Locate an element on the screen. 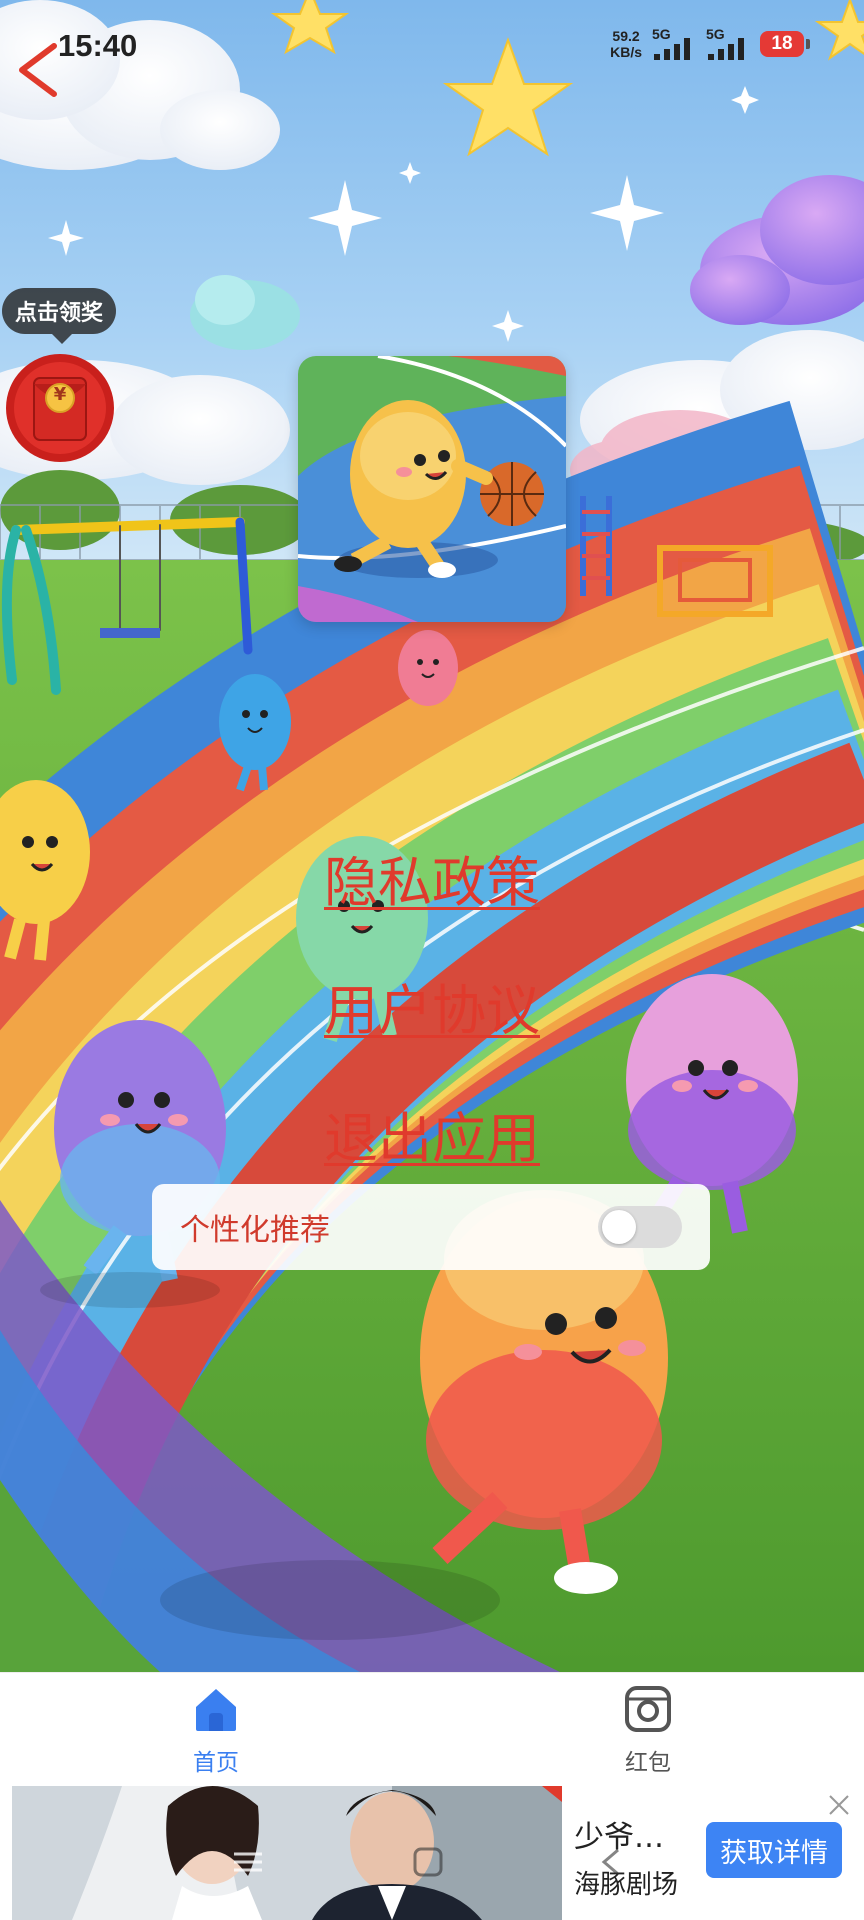 The height and width of the screenshot is (1920, 864). game-cover-image is located at coordinates (432, 489).